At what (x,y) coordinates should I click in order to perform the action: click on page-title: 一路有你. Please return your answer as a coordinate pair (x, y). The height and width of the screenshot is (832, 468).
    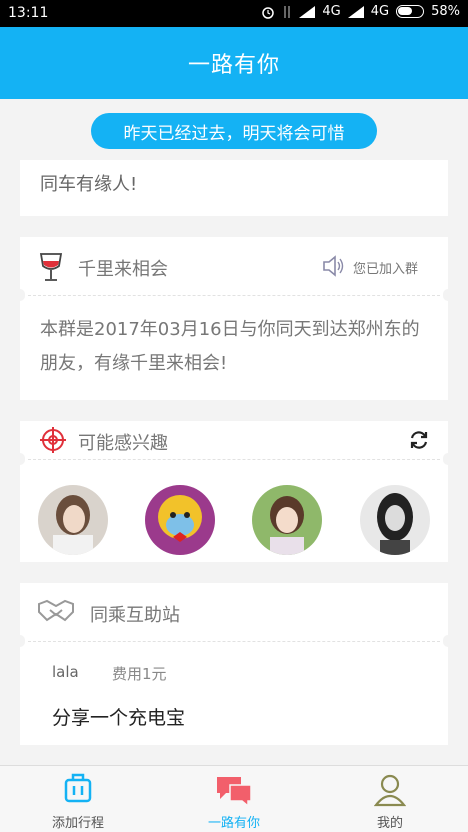
    Looking at the image, I should click on (233, 65).